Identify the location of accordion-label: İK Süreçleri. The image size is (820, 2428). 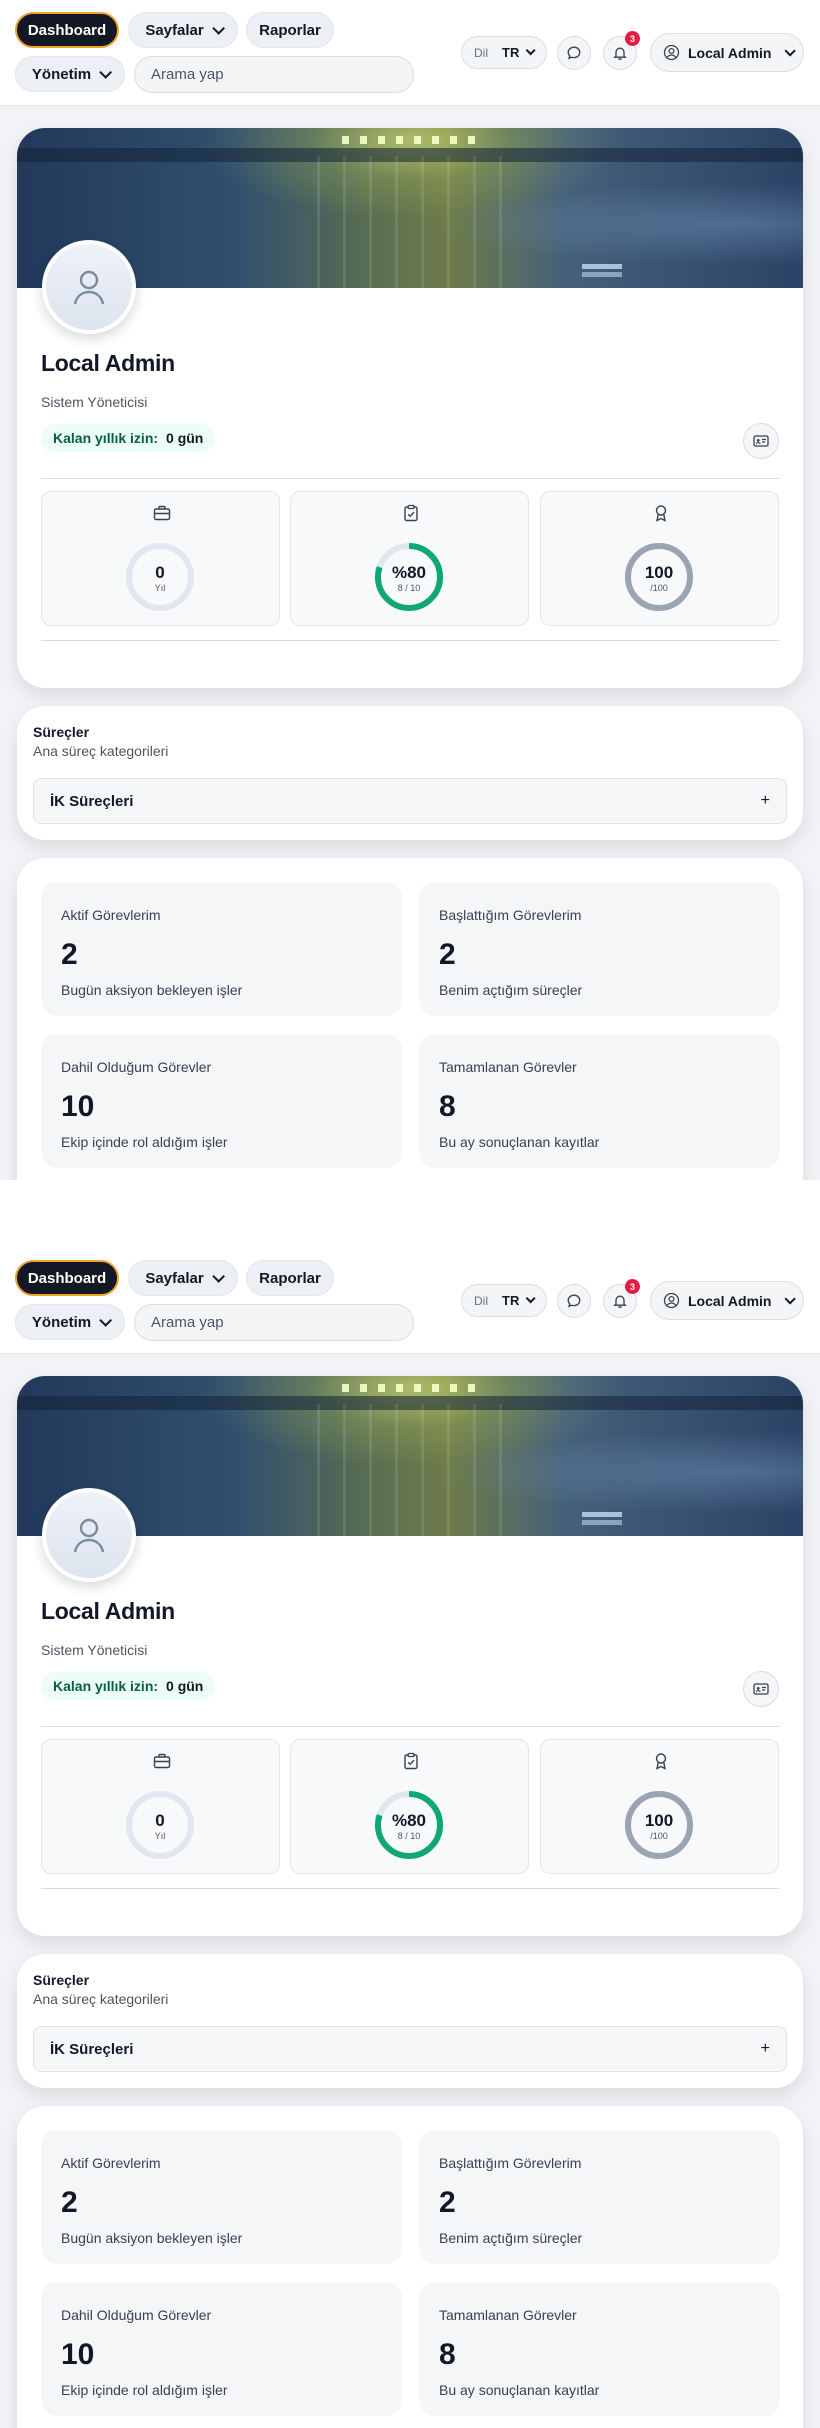
(92, 2049).